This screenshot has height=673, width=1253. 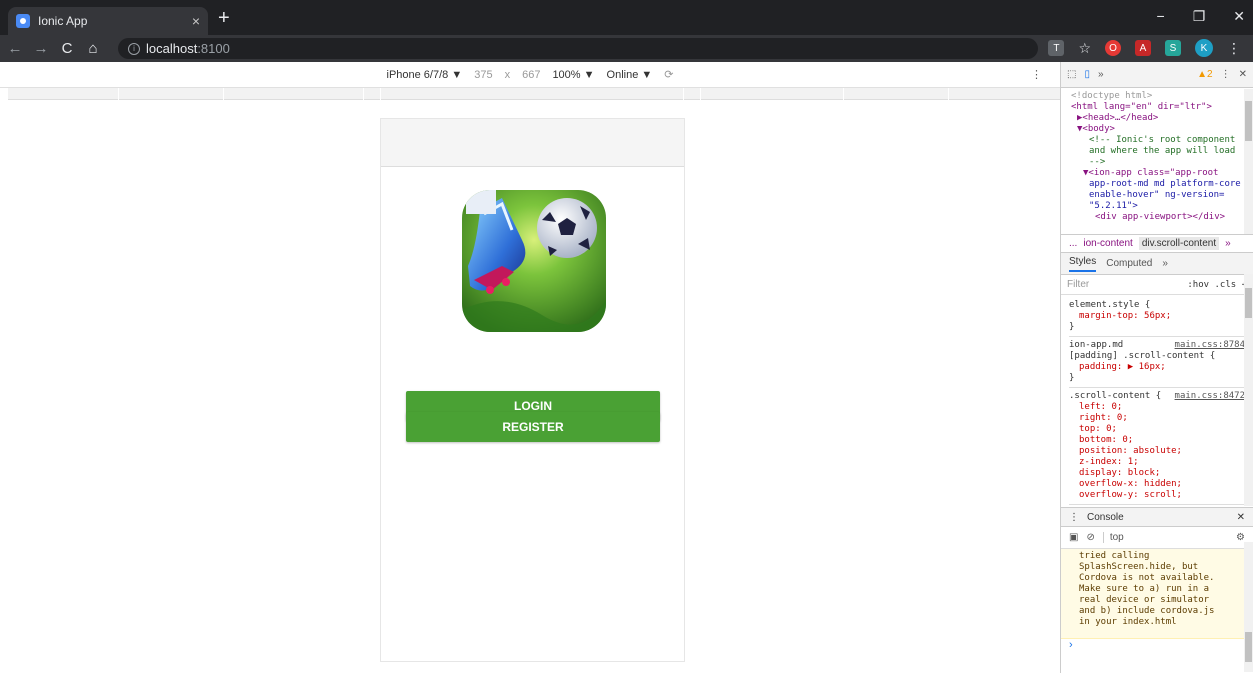 I want to click on dom-node: ▶<head>…</head>, so click(x=1156, y=118).